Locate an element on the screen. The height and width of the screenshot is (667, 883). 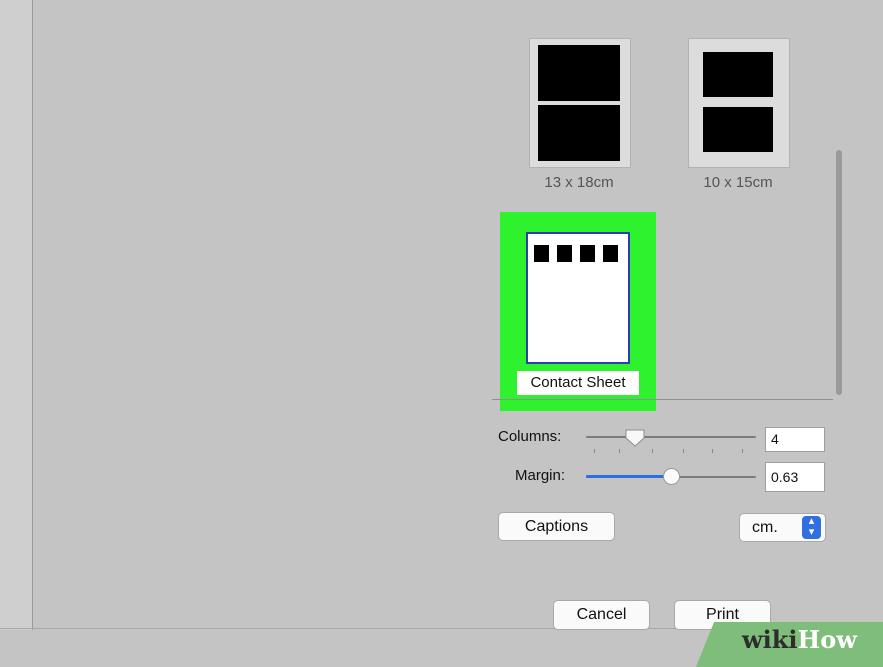
margin-field: 0.63 is located at coordinates (795, 477).